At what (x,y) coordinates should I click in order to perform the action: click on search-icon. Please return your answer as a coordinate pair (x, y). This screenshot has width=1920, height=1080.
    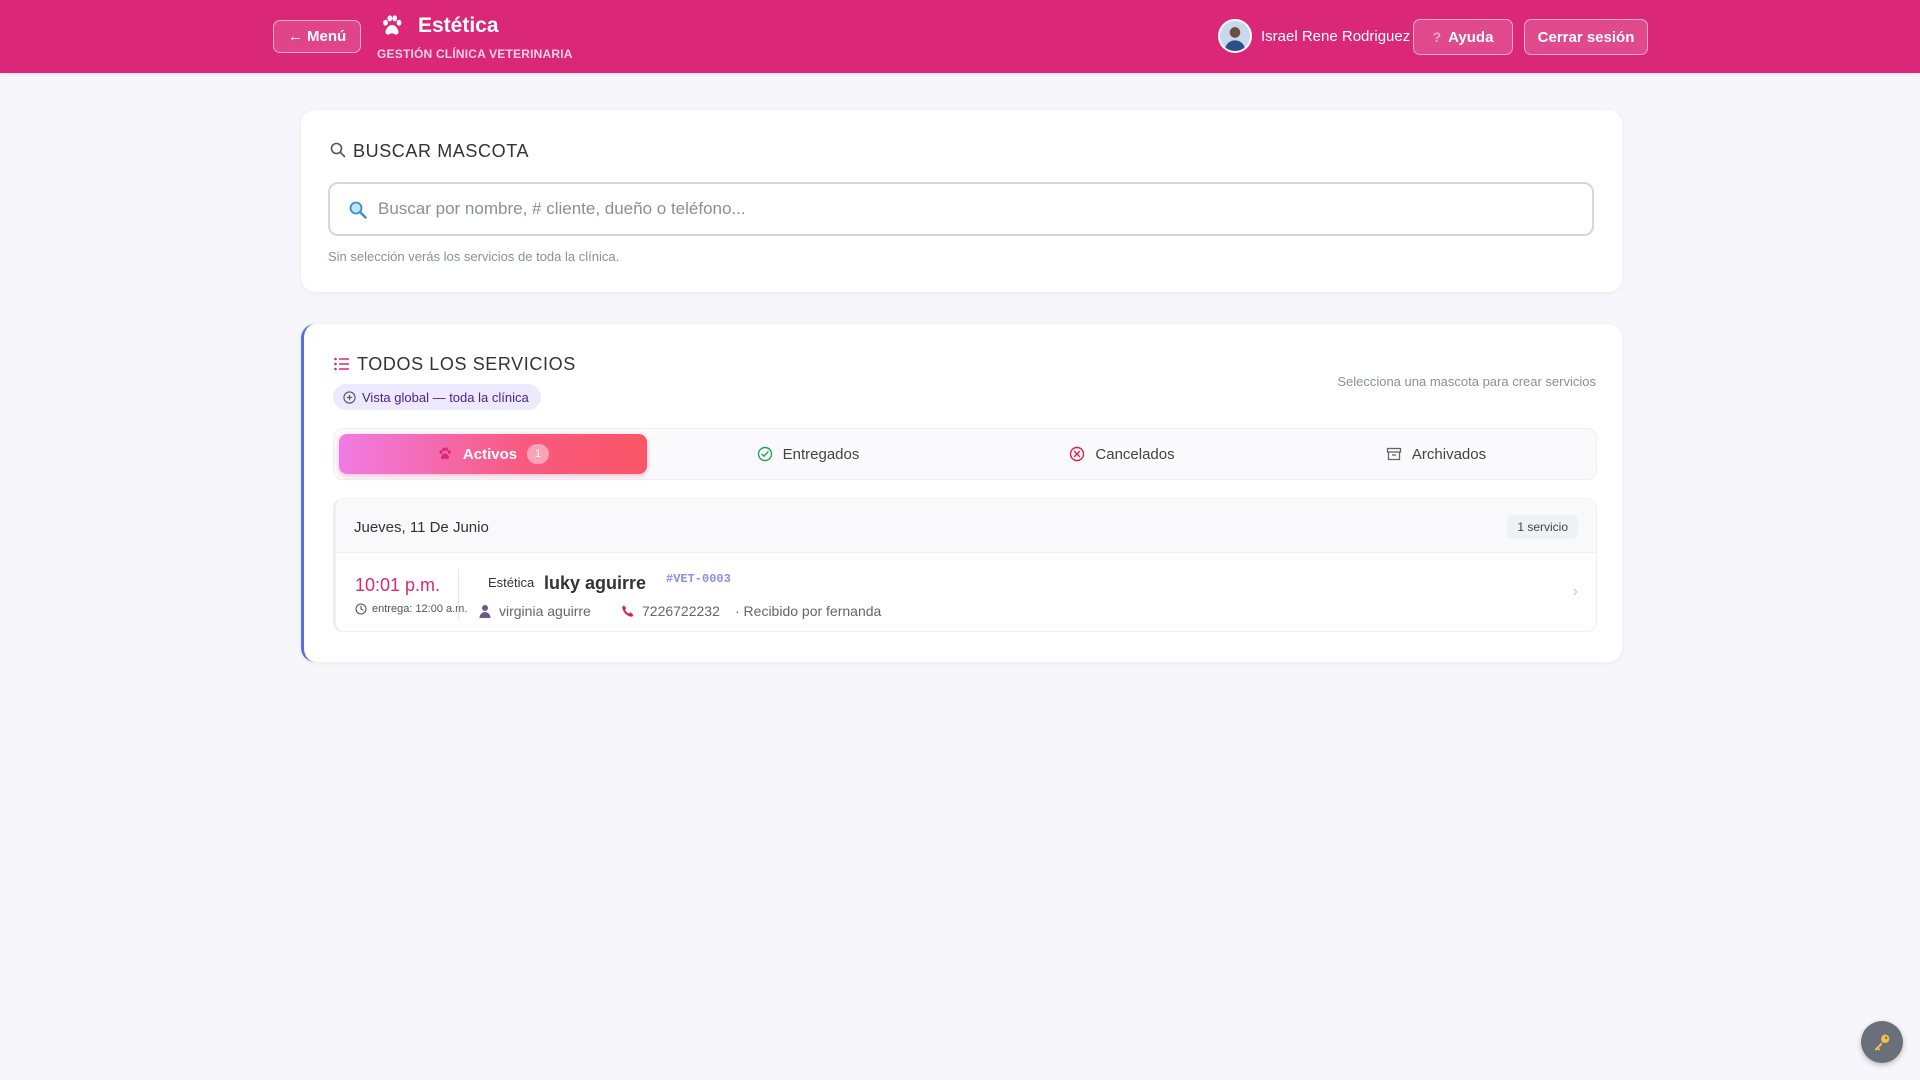
    Looking at the image, I should click on (338, 150).